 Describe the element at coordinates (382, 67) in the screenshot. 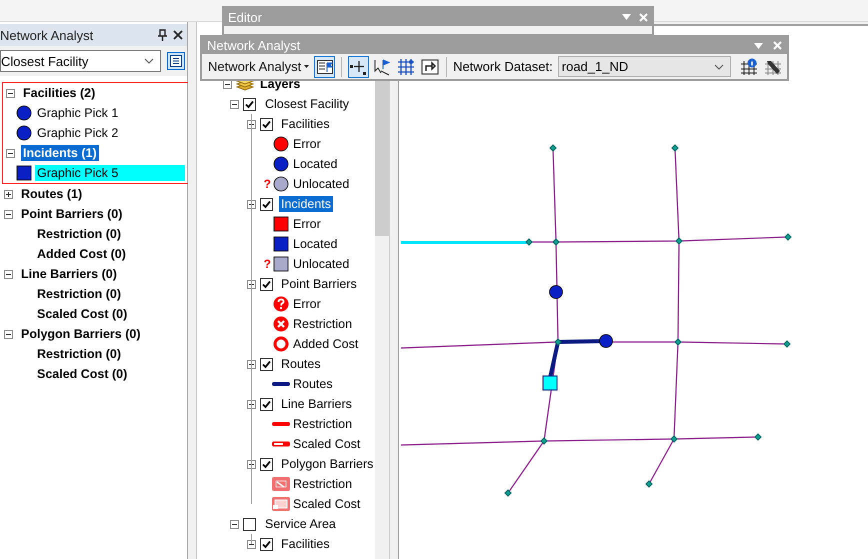

I see `arrow-flag-icon` at that location.